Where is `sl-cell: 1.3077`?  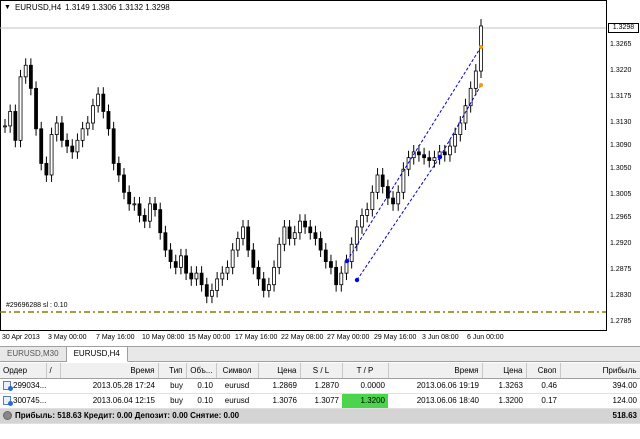 sl-cell: 1.3077 is located at coordinates (321, 401).